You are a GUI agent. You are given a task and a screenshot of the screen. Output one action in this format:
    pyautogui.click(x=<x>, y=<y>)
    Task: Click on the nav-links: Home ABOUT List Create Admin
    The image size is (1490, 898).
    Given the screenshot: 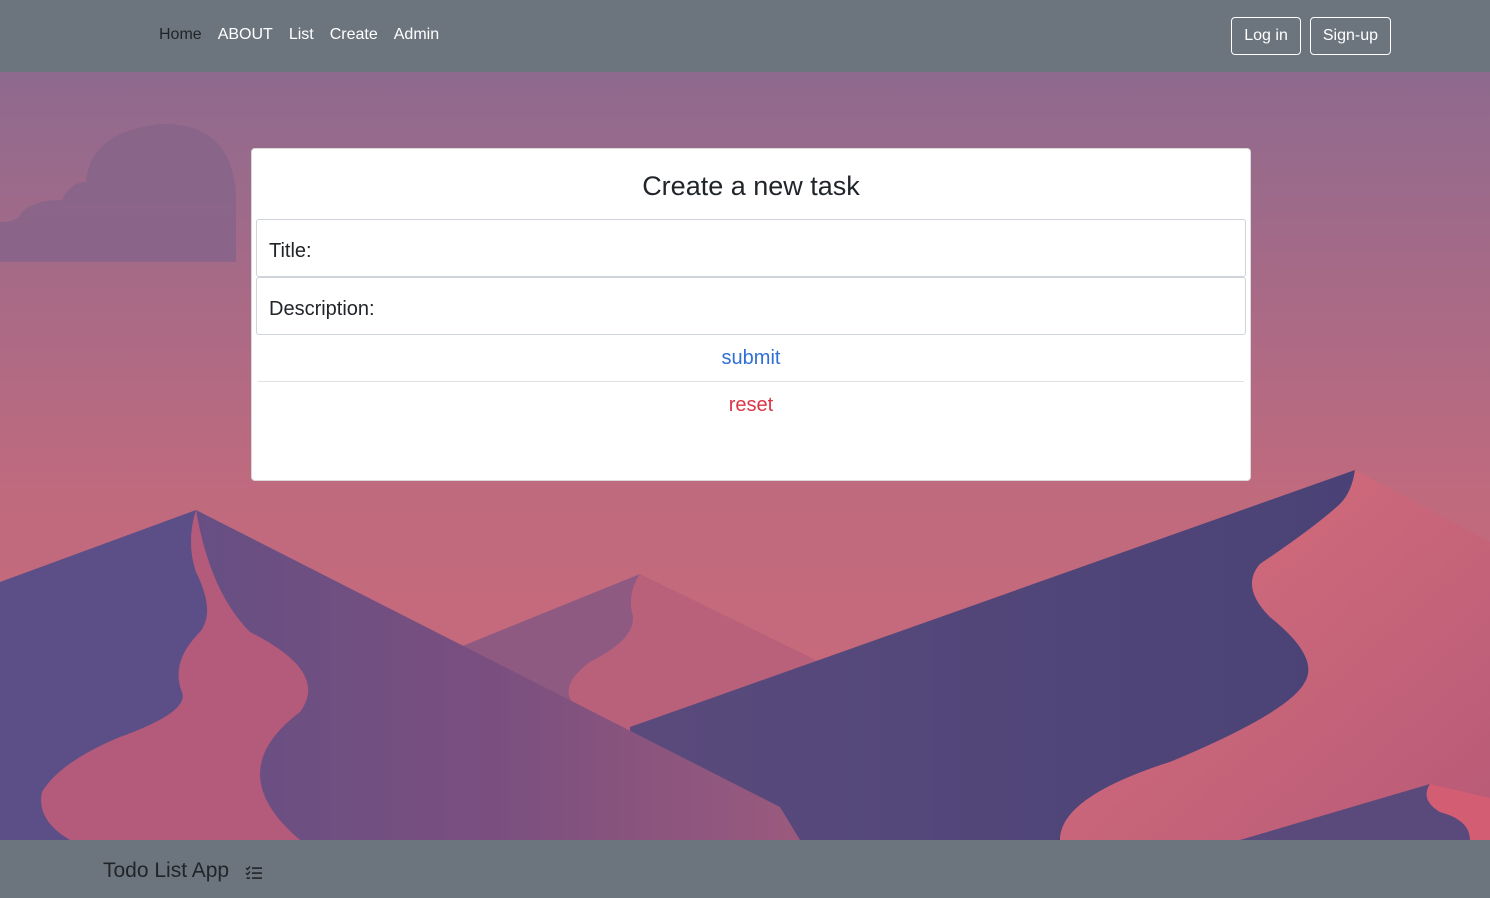 What is the action you would take?
    pyautogui.click(x=299, y=35)
    